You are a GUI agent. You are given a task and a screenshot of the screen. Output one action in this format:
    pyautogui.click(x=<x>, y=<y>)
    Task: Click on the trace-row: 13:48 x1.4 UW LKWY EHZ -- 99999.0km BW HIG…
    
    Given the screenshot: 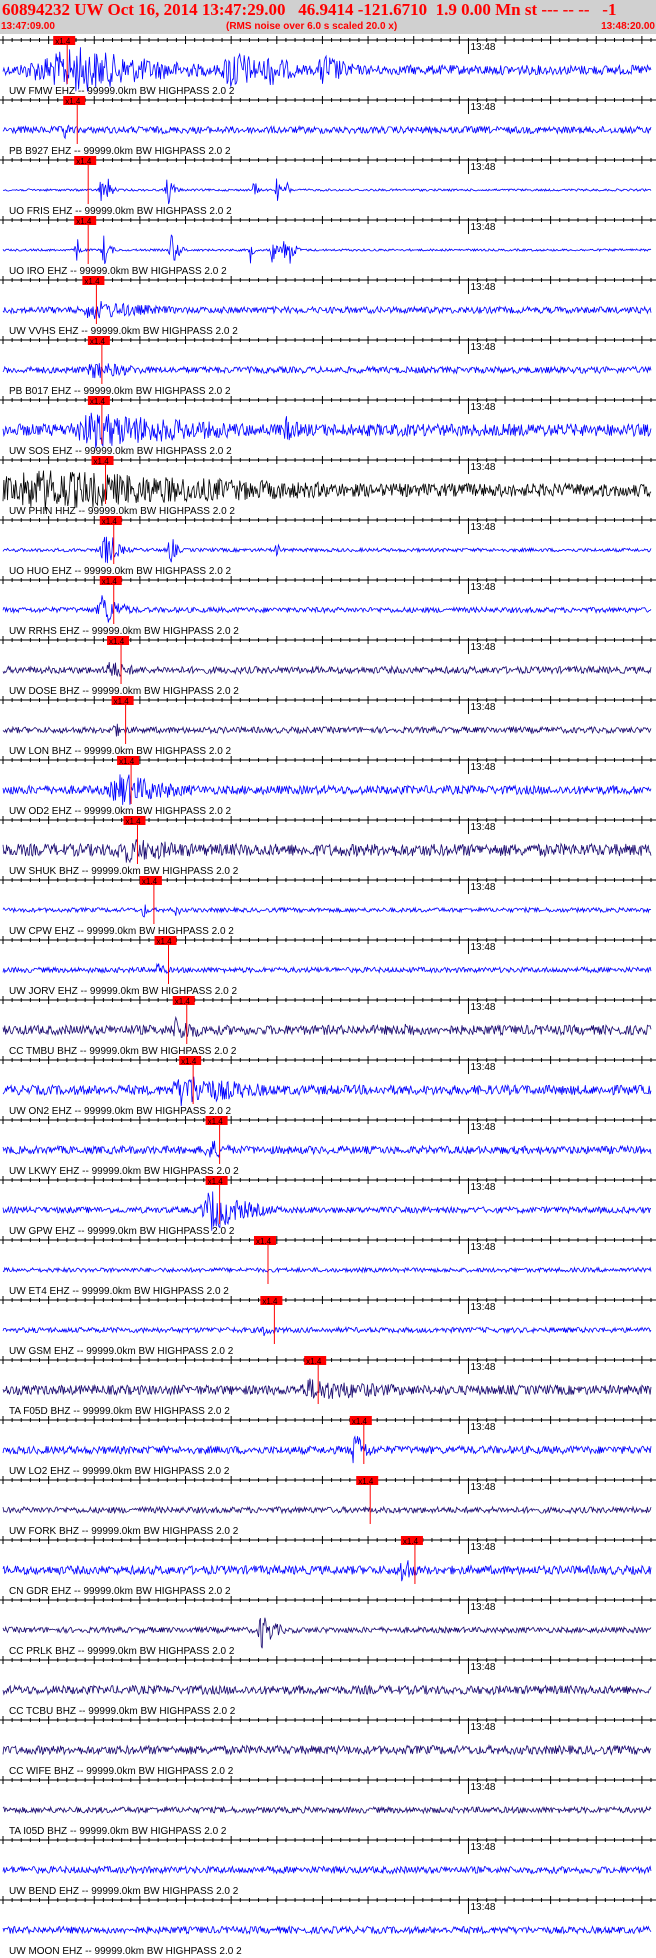 What is the action you would take?
    pyautogui.click(x=328, y=1146)
    